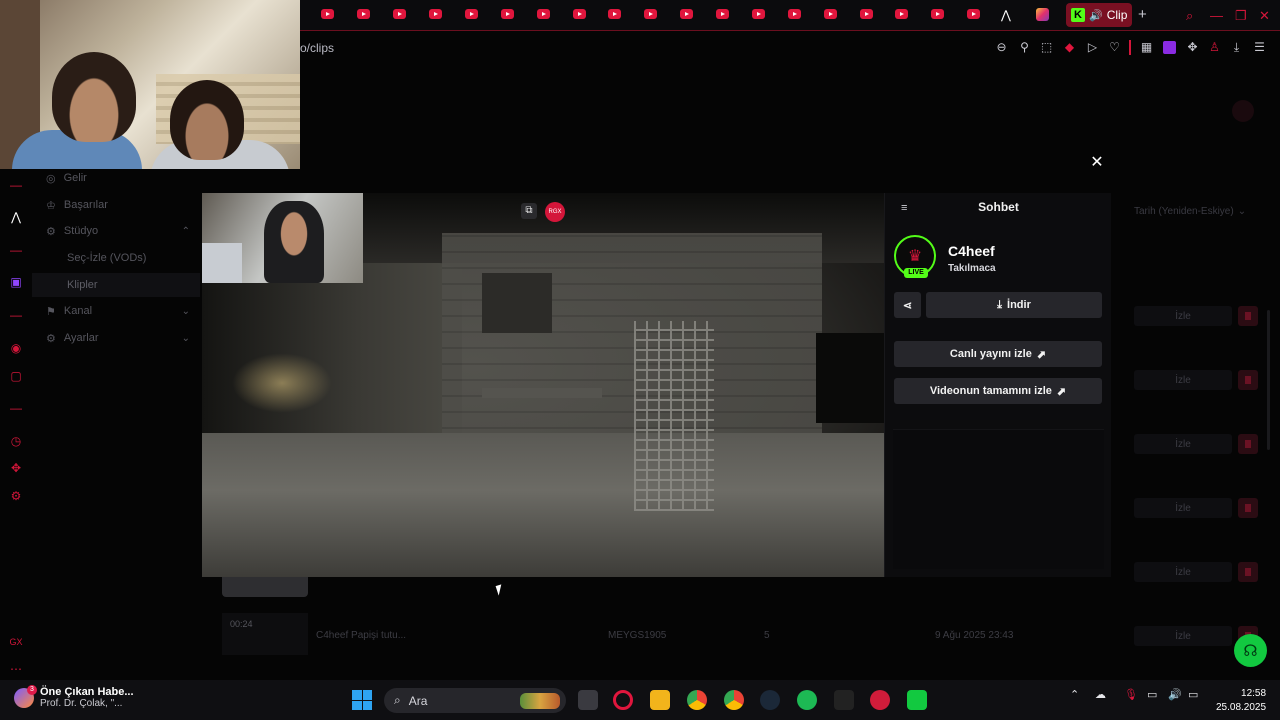 The image size is (1280, 720). I want to click on menu-icon: ☰, so click(1259, 47).